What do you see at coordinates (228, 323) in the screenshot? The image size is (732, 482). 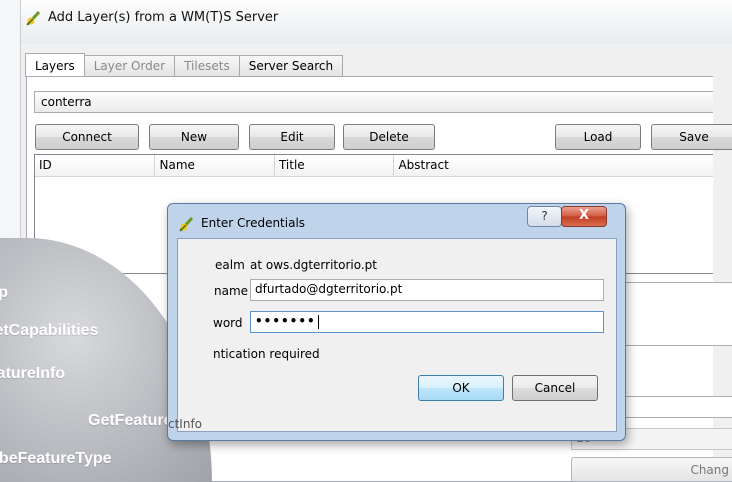 I see `password-label: word` at bounding box center [228, 323].